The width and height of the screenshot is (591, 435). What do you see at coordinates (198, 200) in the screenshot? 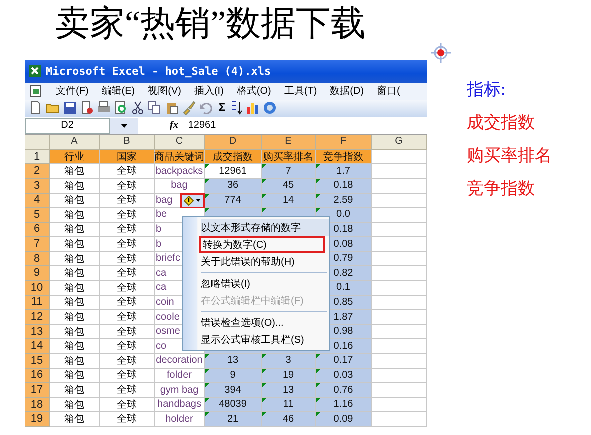
I see `caret-icon` at bounding box center [198, 200].